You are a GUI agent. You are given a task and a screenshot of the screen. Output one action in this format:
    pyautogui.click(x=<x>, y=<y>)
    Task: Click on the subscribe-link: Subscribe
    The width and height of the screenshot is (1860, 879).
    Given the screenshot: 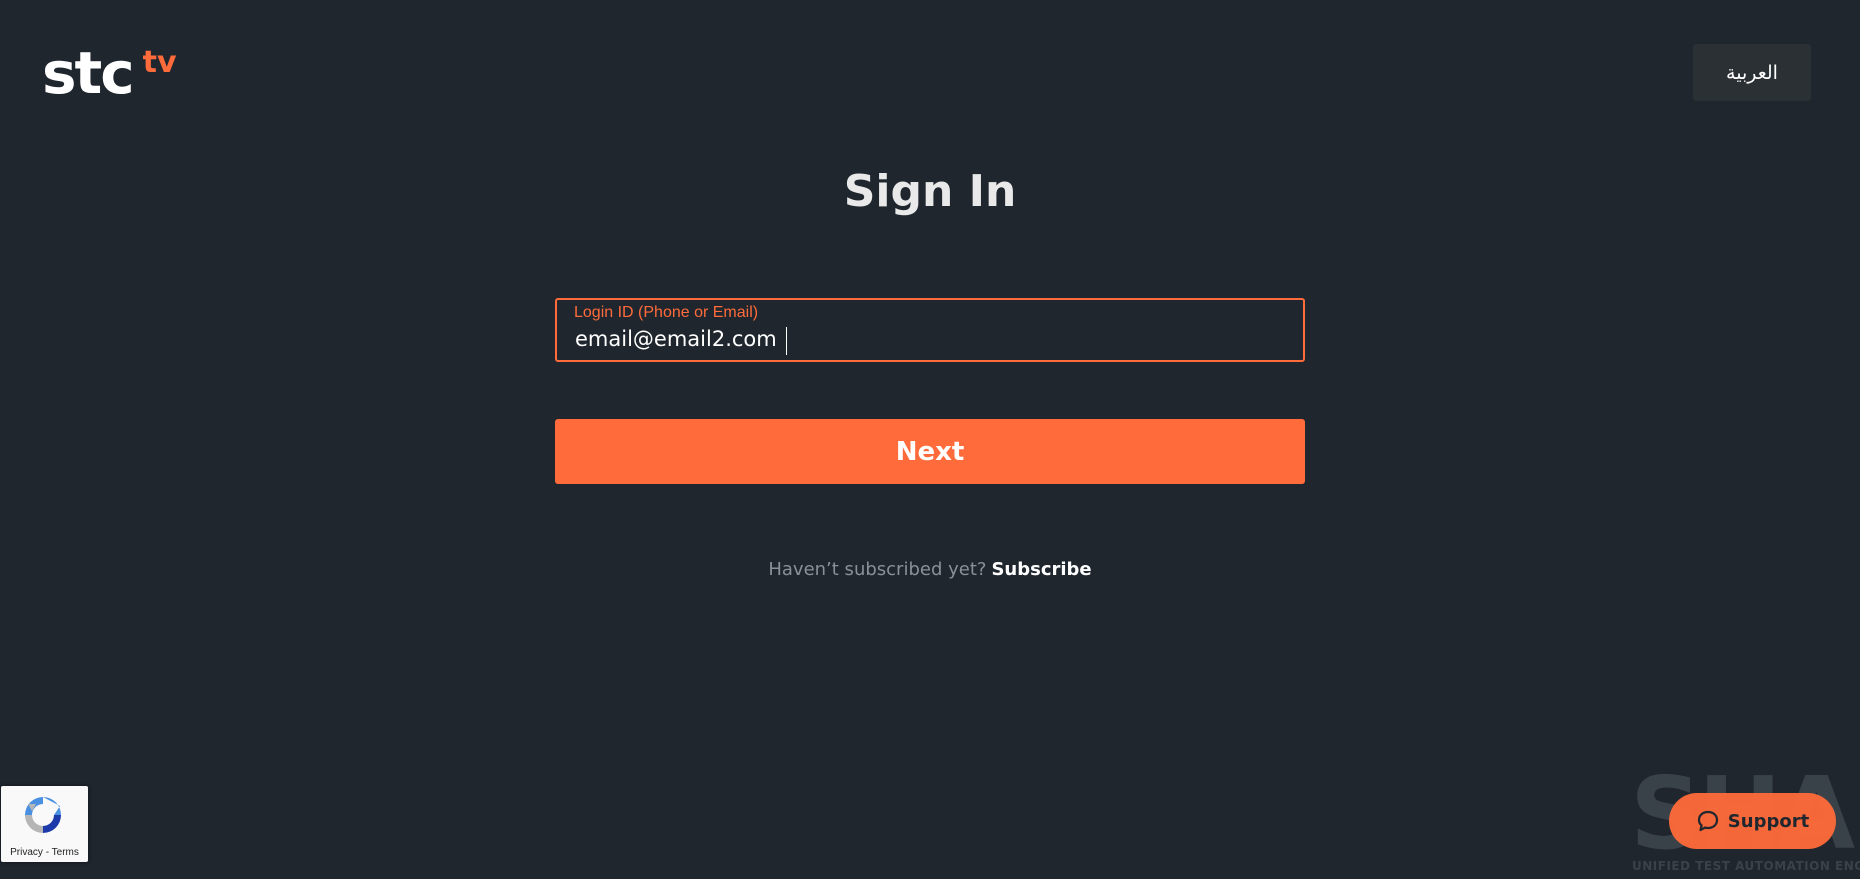 What is the action you would take?
    pyautogui.click(x=1041, y=569)
    